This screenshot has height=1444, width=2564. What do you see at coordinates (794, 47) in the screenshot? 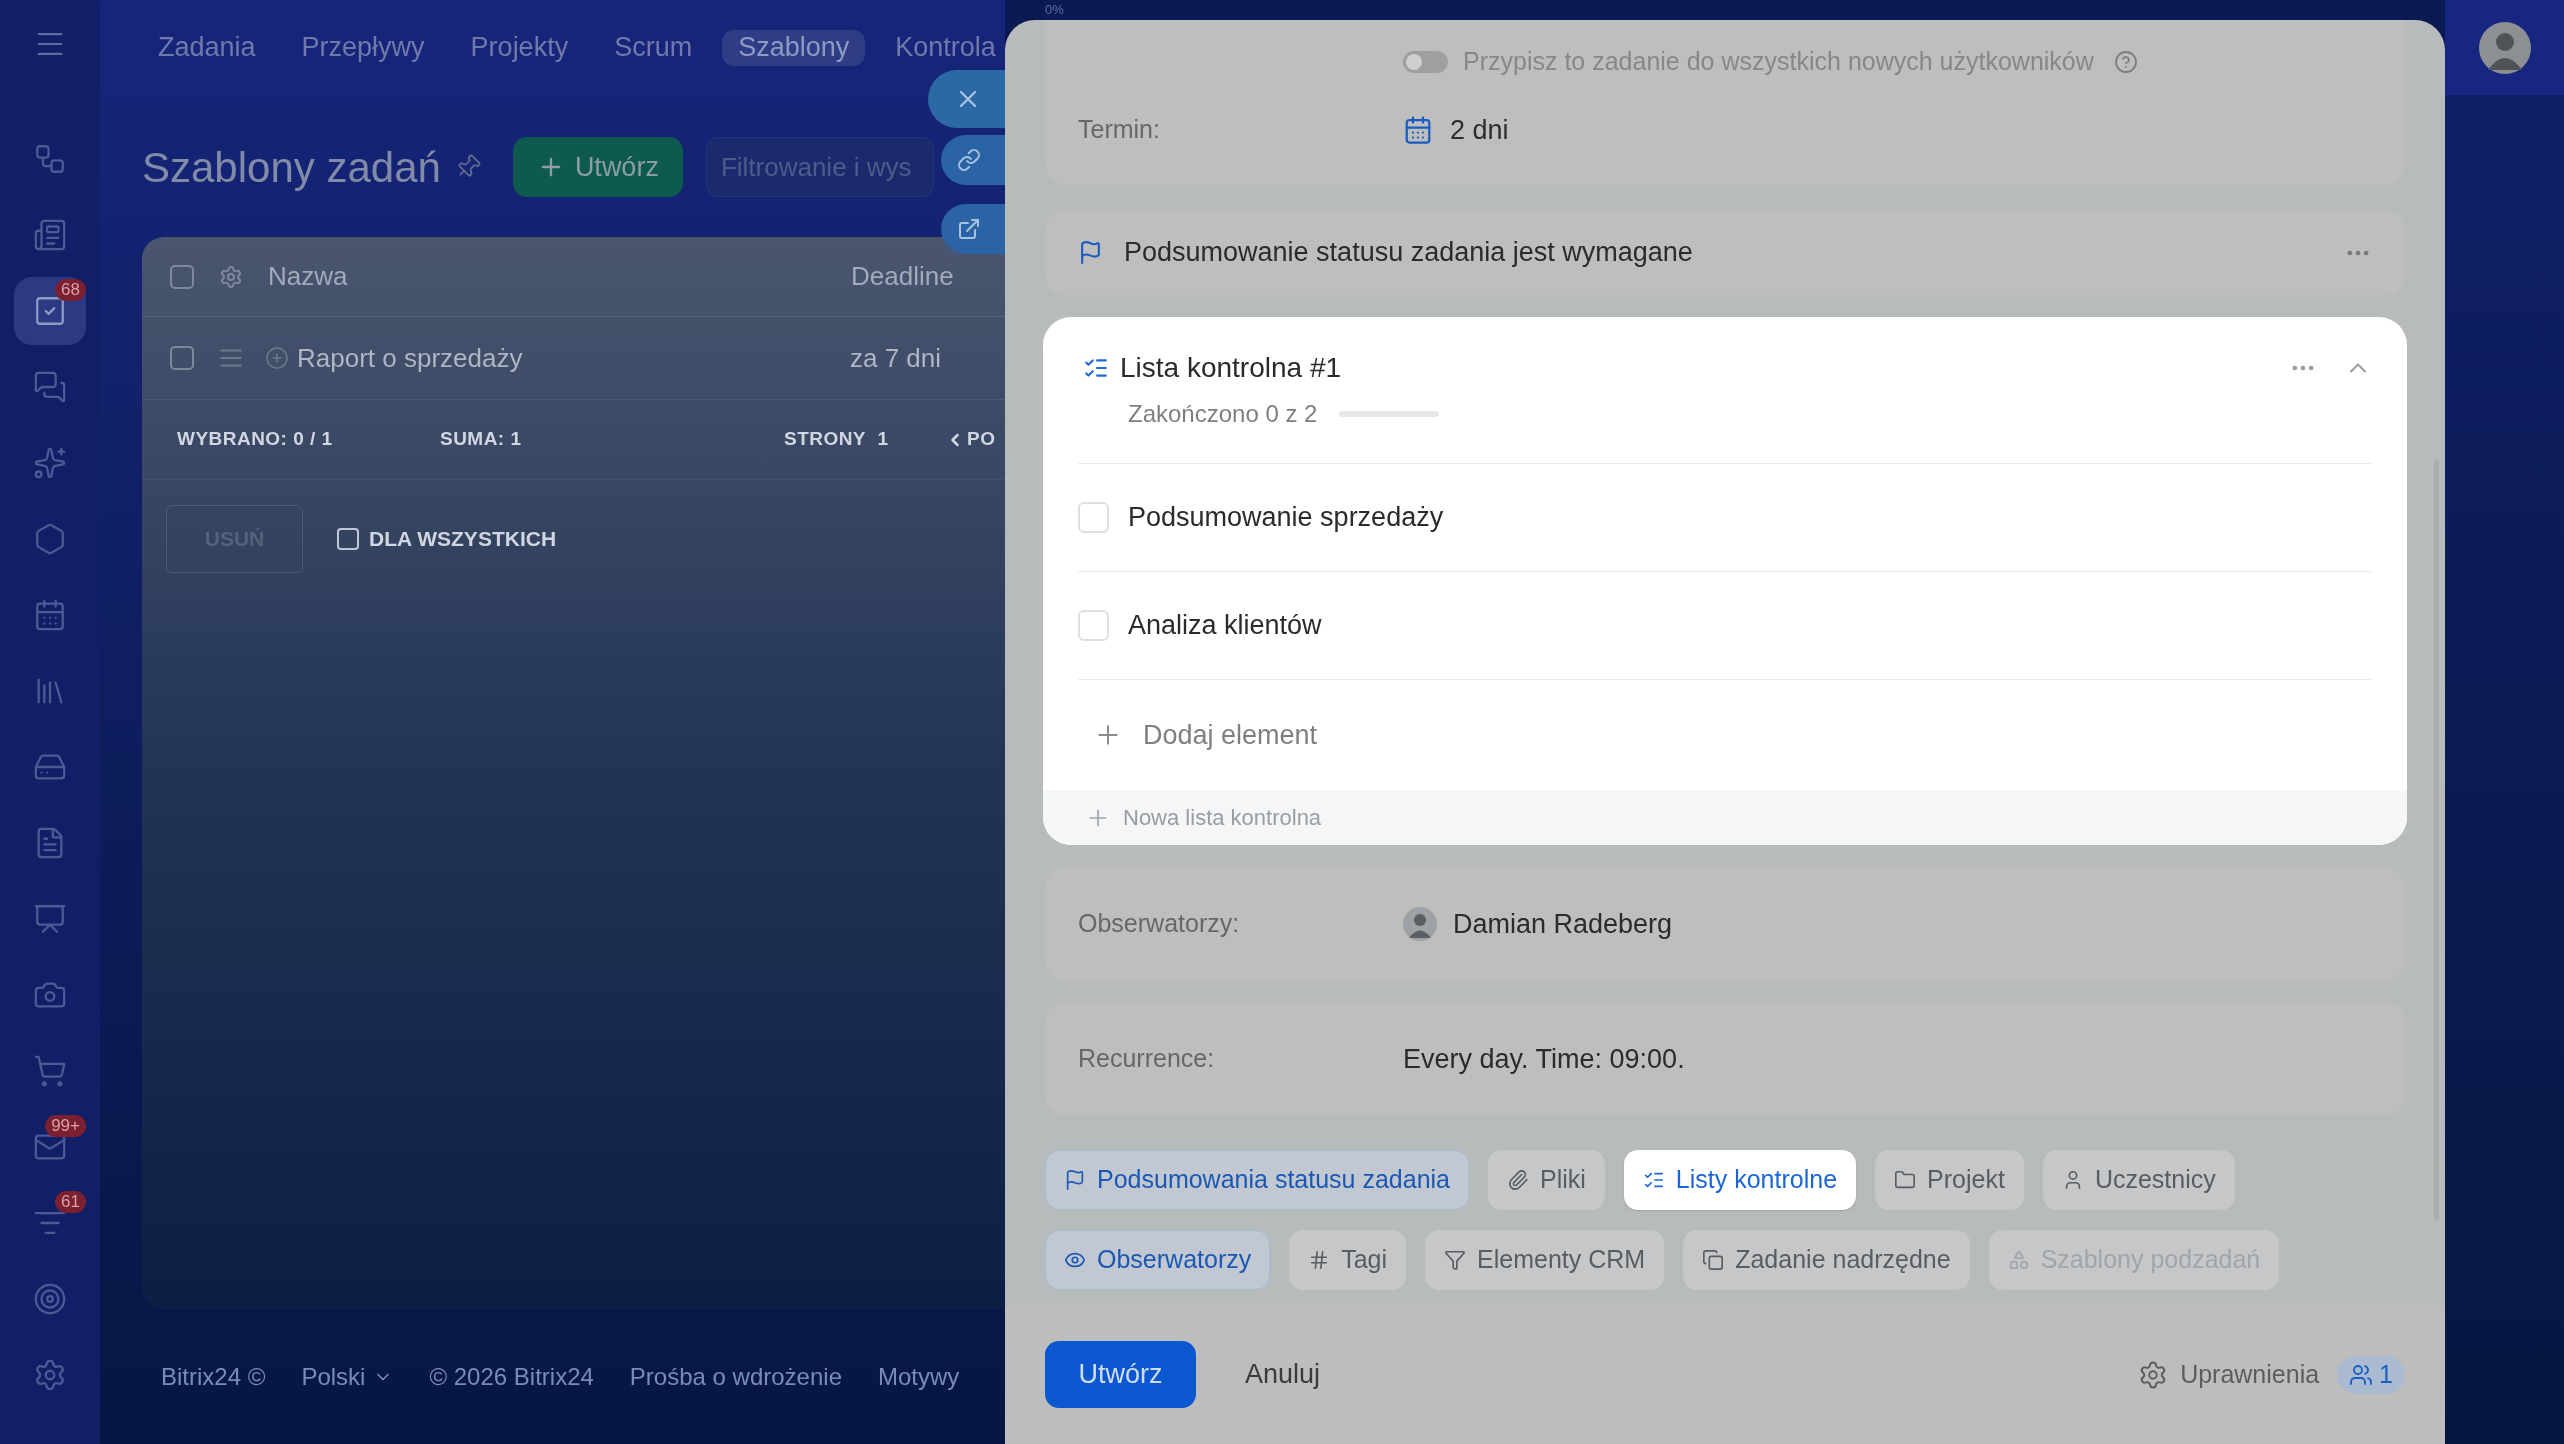
I see `nav-tab: Szablony` at bounding box center [794, 47].